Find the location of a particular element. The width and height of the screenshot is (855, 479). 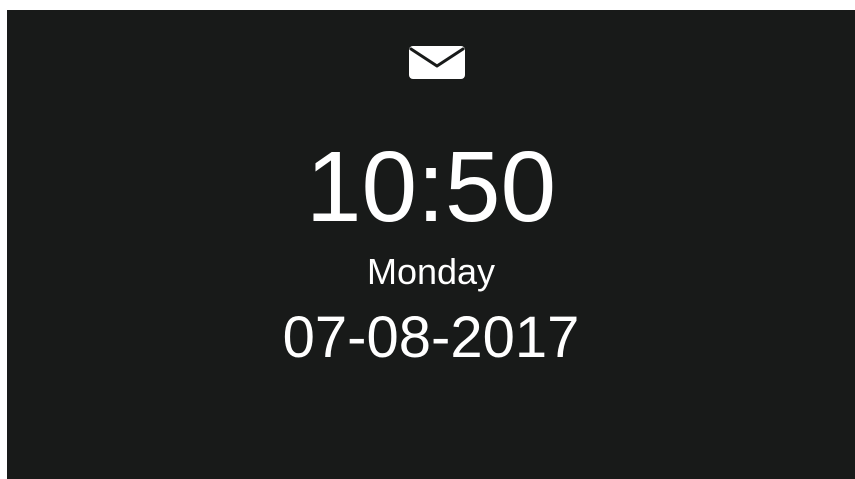

mail-icon is located at coordinates (437, 62).